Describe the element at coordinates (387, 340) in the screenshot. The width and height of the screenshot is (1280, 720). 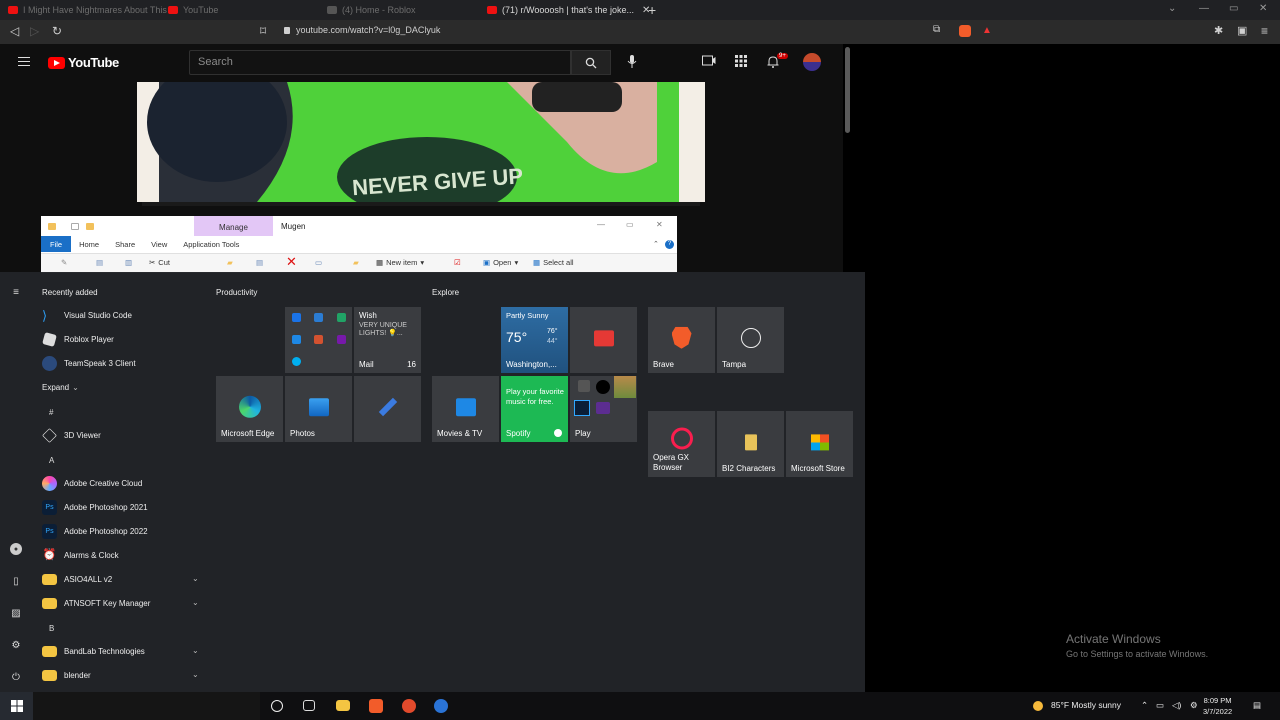
I see `mail-tile: Wish VERY UNIQUE LIGHTS! 💡... Mail 16` at that location.